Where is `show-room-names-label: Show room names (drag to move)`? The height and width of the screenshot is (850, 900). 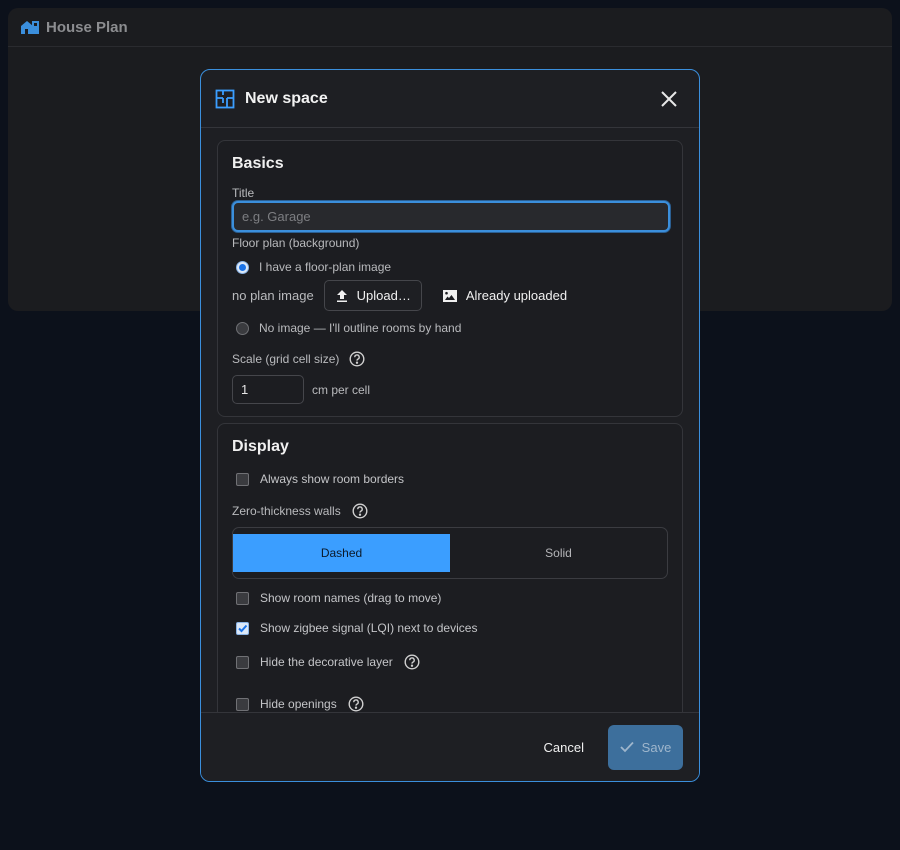
show-room-names-label: Show room names (drag to move) is located at coordinates (351, 598).